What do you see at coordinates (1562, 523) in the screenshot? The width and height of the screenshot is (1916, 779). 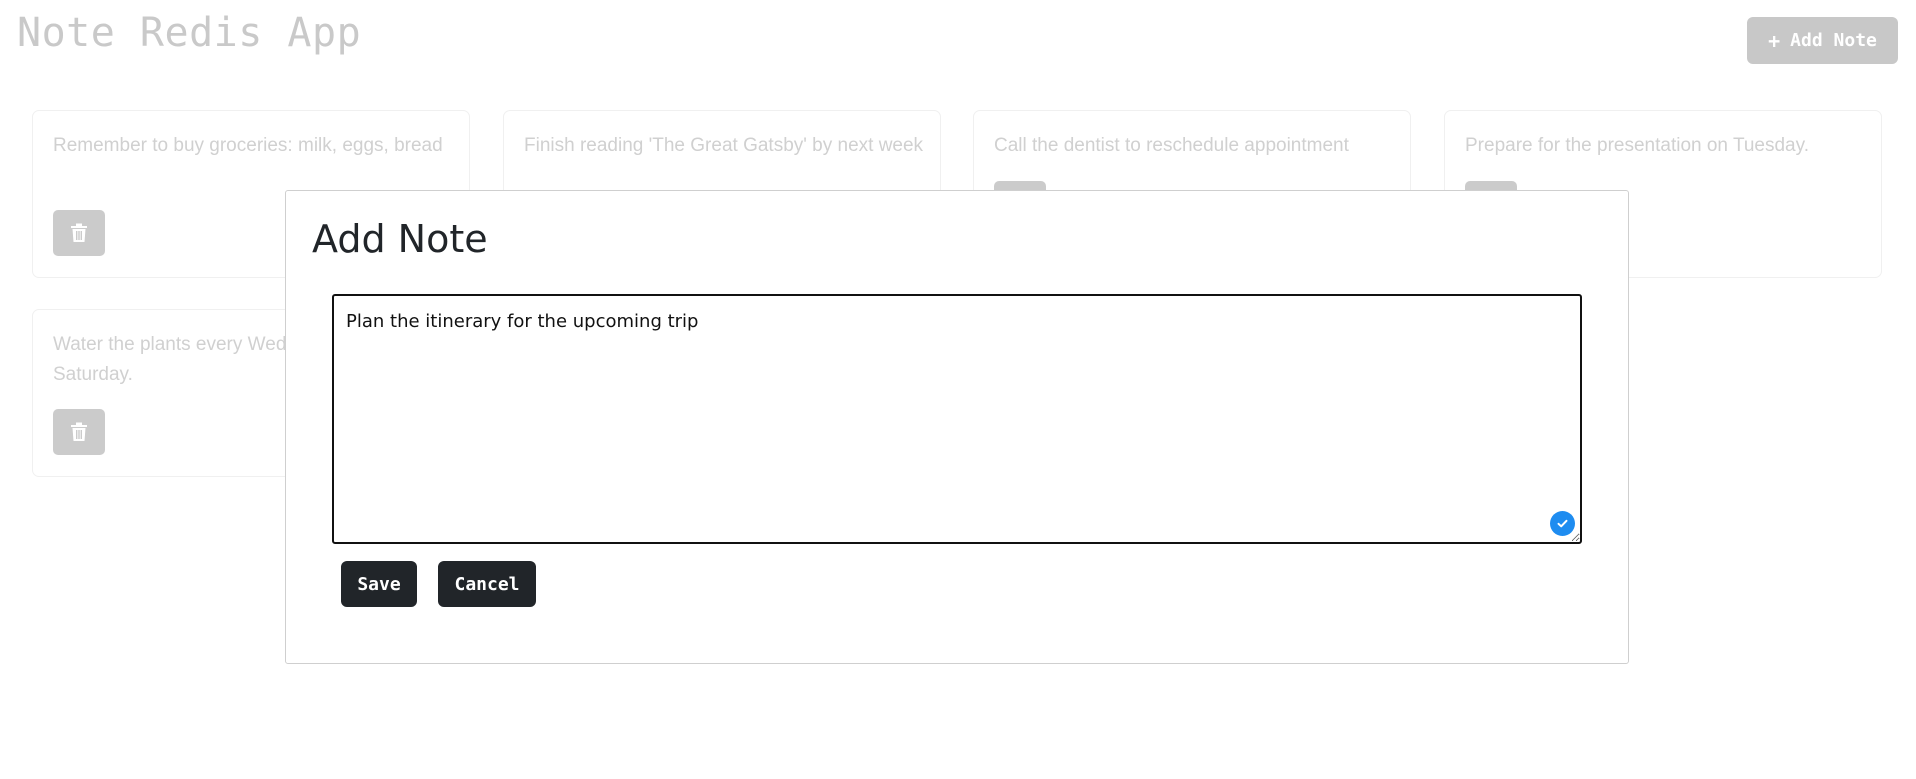 I see `checkmark-icon` at bounding box center [1562, 523].